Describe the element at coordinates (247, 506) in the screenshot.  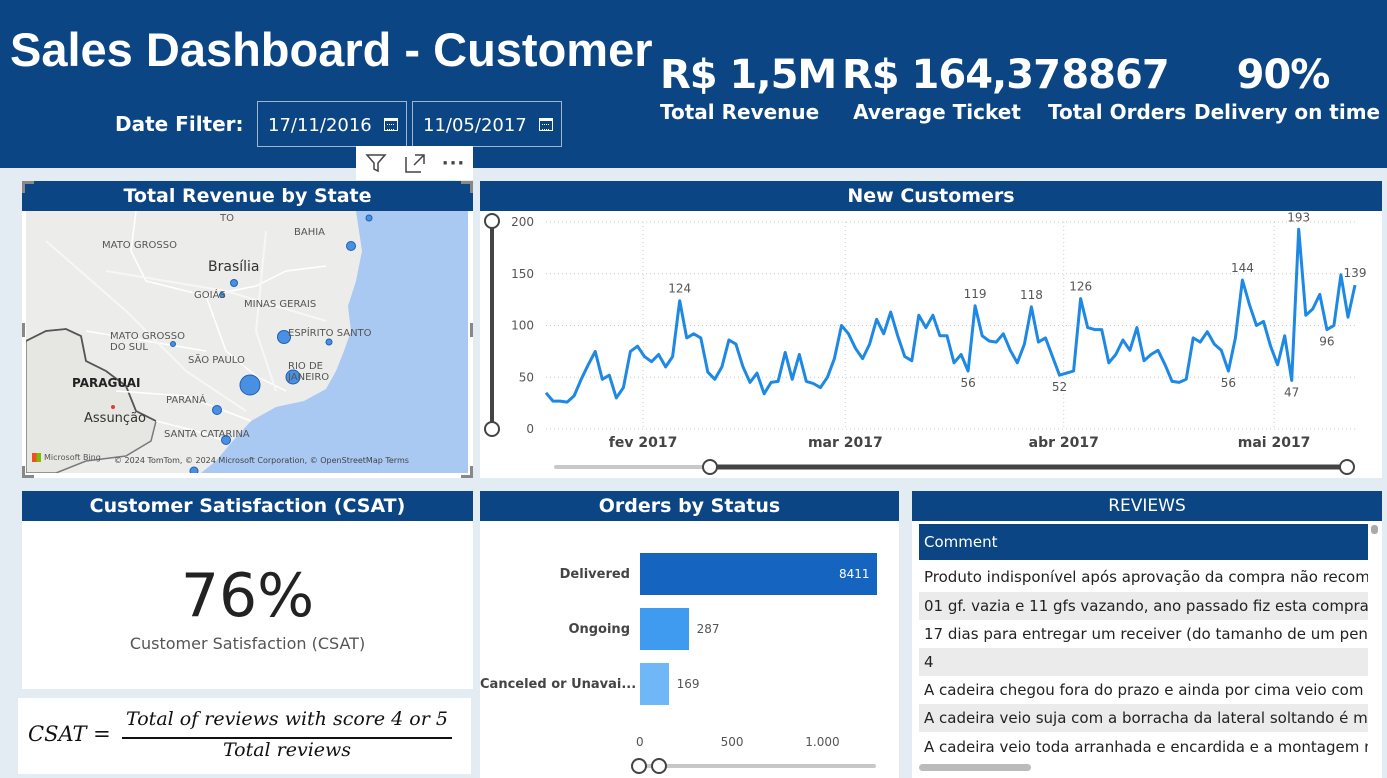
I see `panel-title: Customer Satisfaction (CSAT)` at that location.